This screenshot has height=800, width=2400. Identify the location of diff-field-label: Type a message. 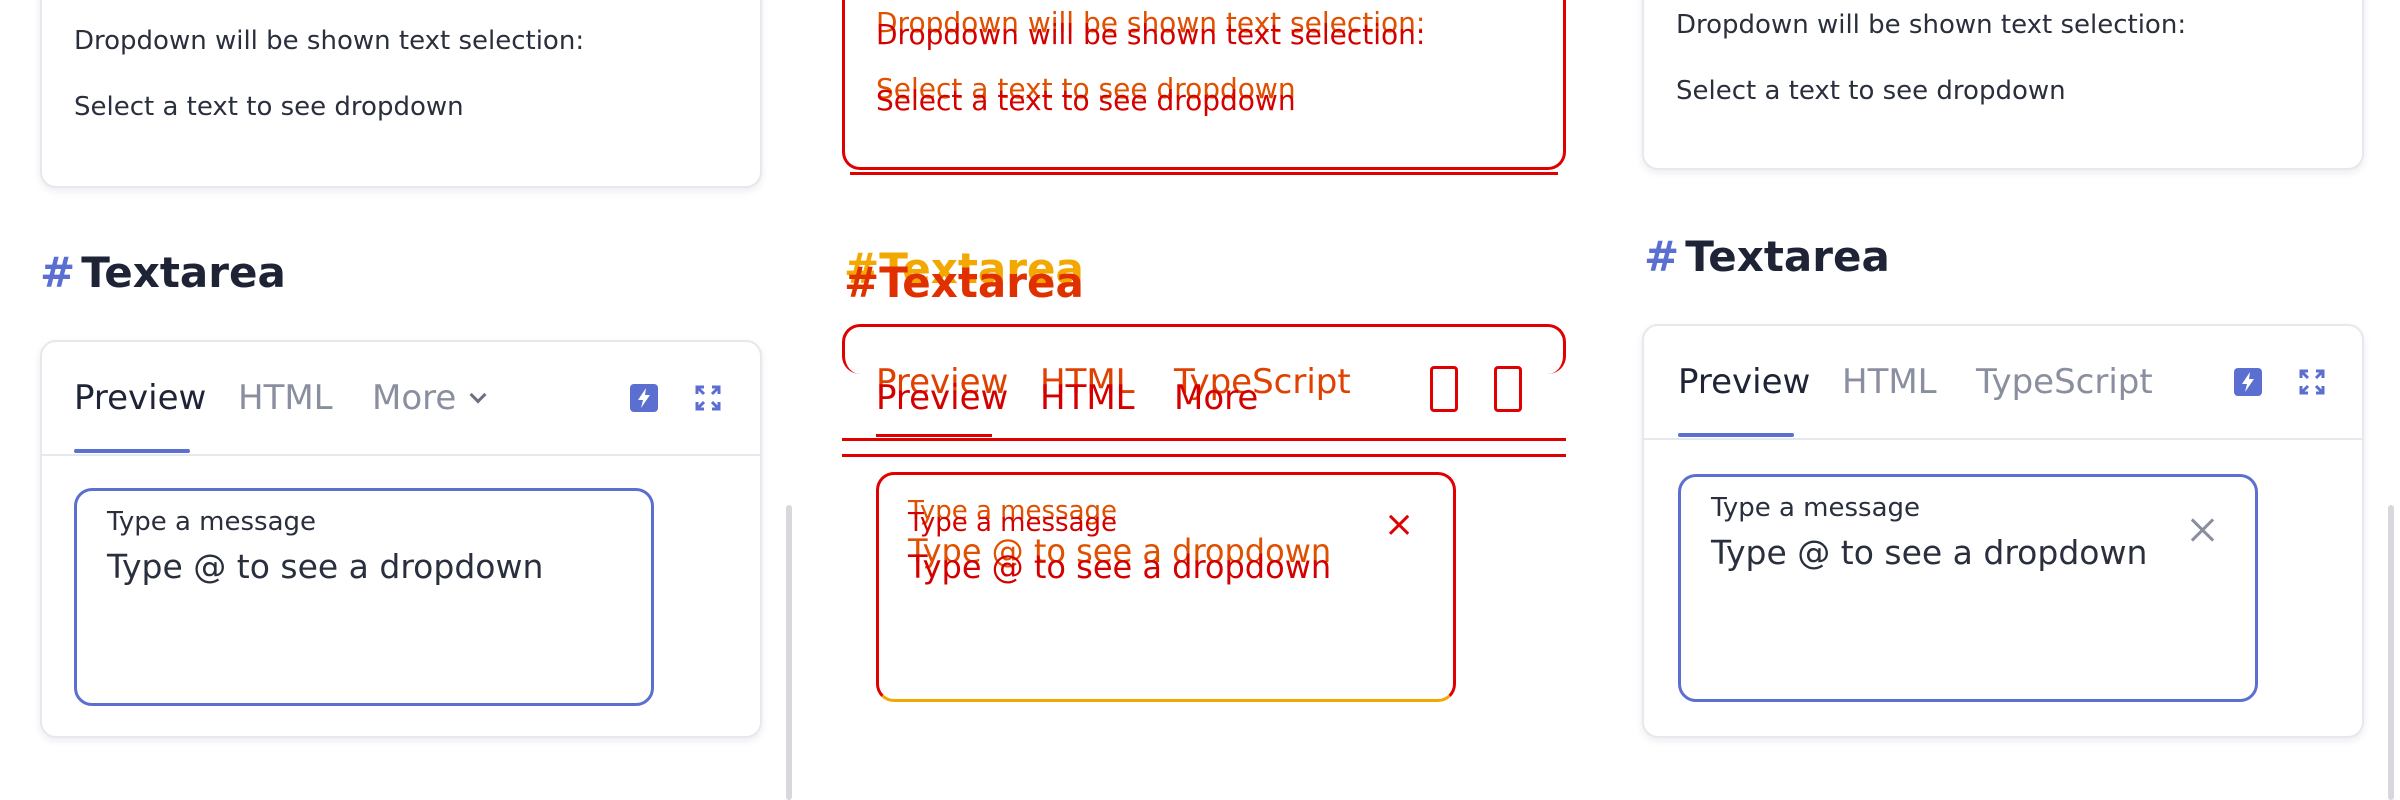
(1013, 523).